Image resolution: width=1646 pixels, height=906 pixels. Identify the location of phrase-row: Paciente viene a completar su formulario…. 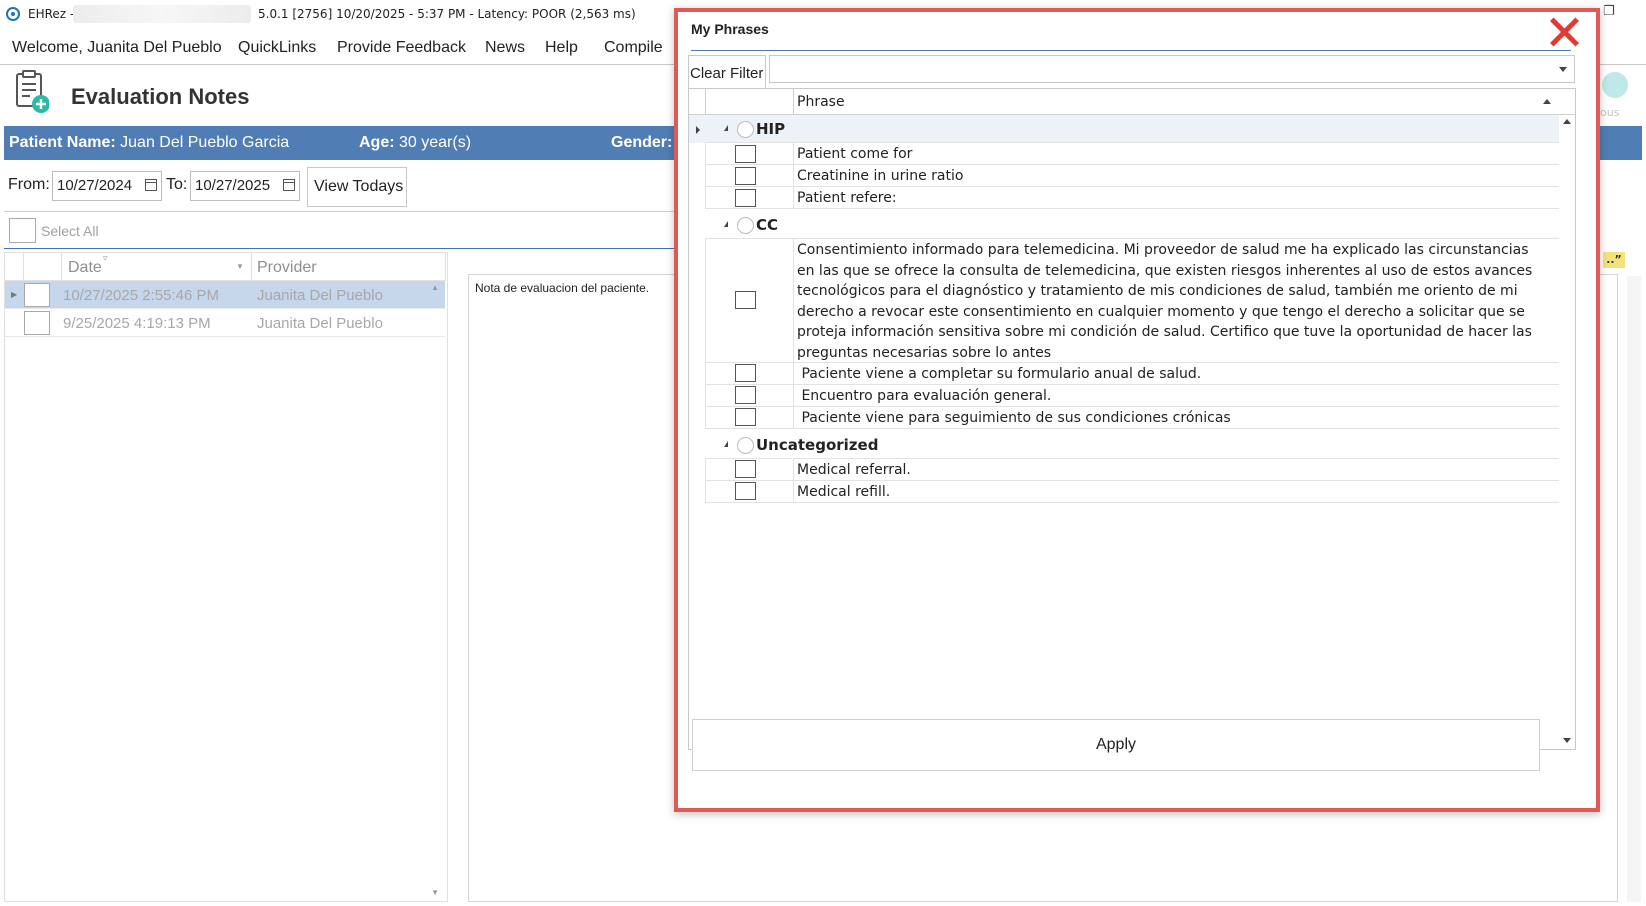
(1132, 374).